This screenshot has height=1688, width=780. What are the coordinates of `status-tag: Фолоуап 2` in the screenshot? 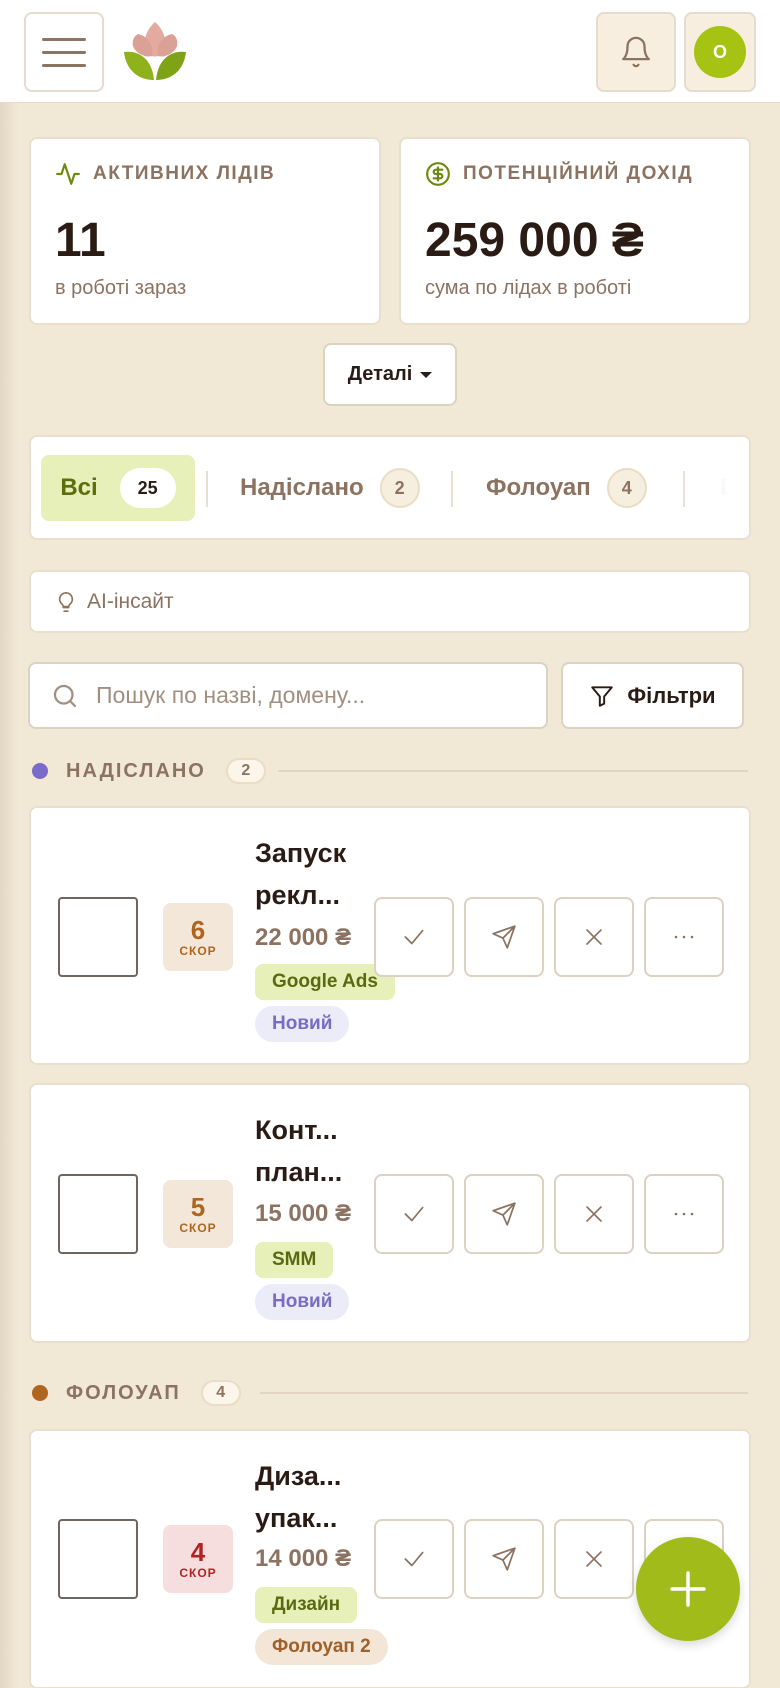 It's located at (321, 1647).